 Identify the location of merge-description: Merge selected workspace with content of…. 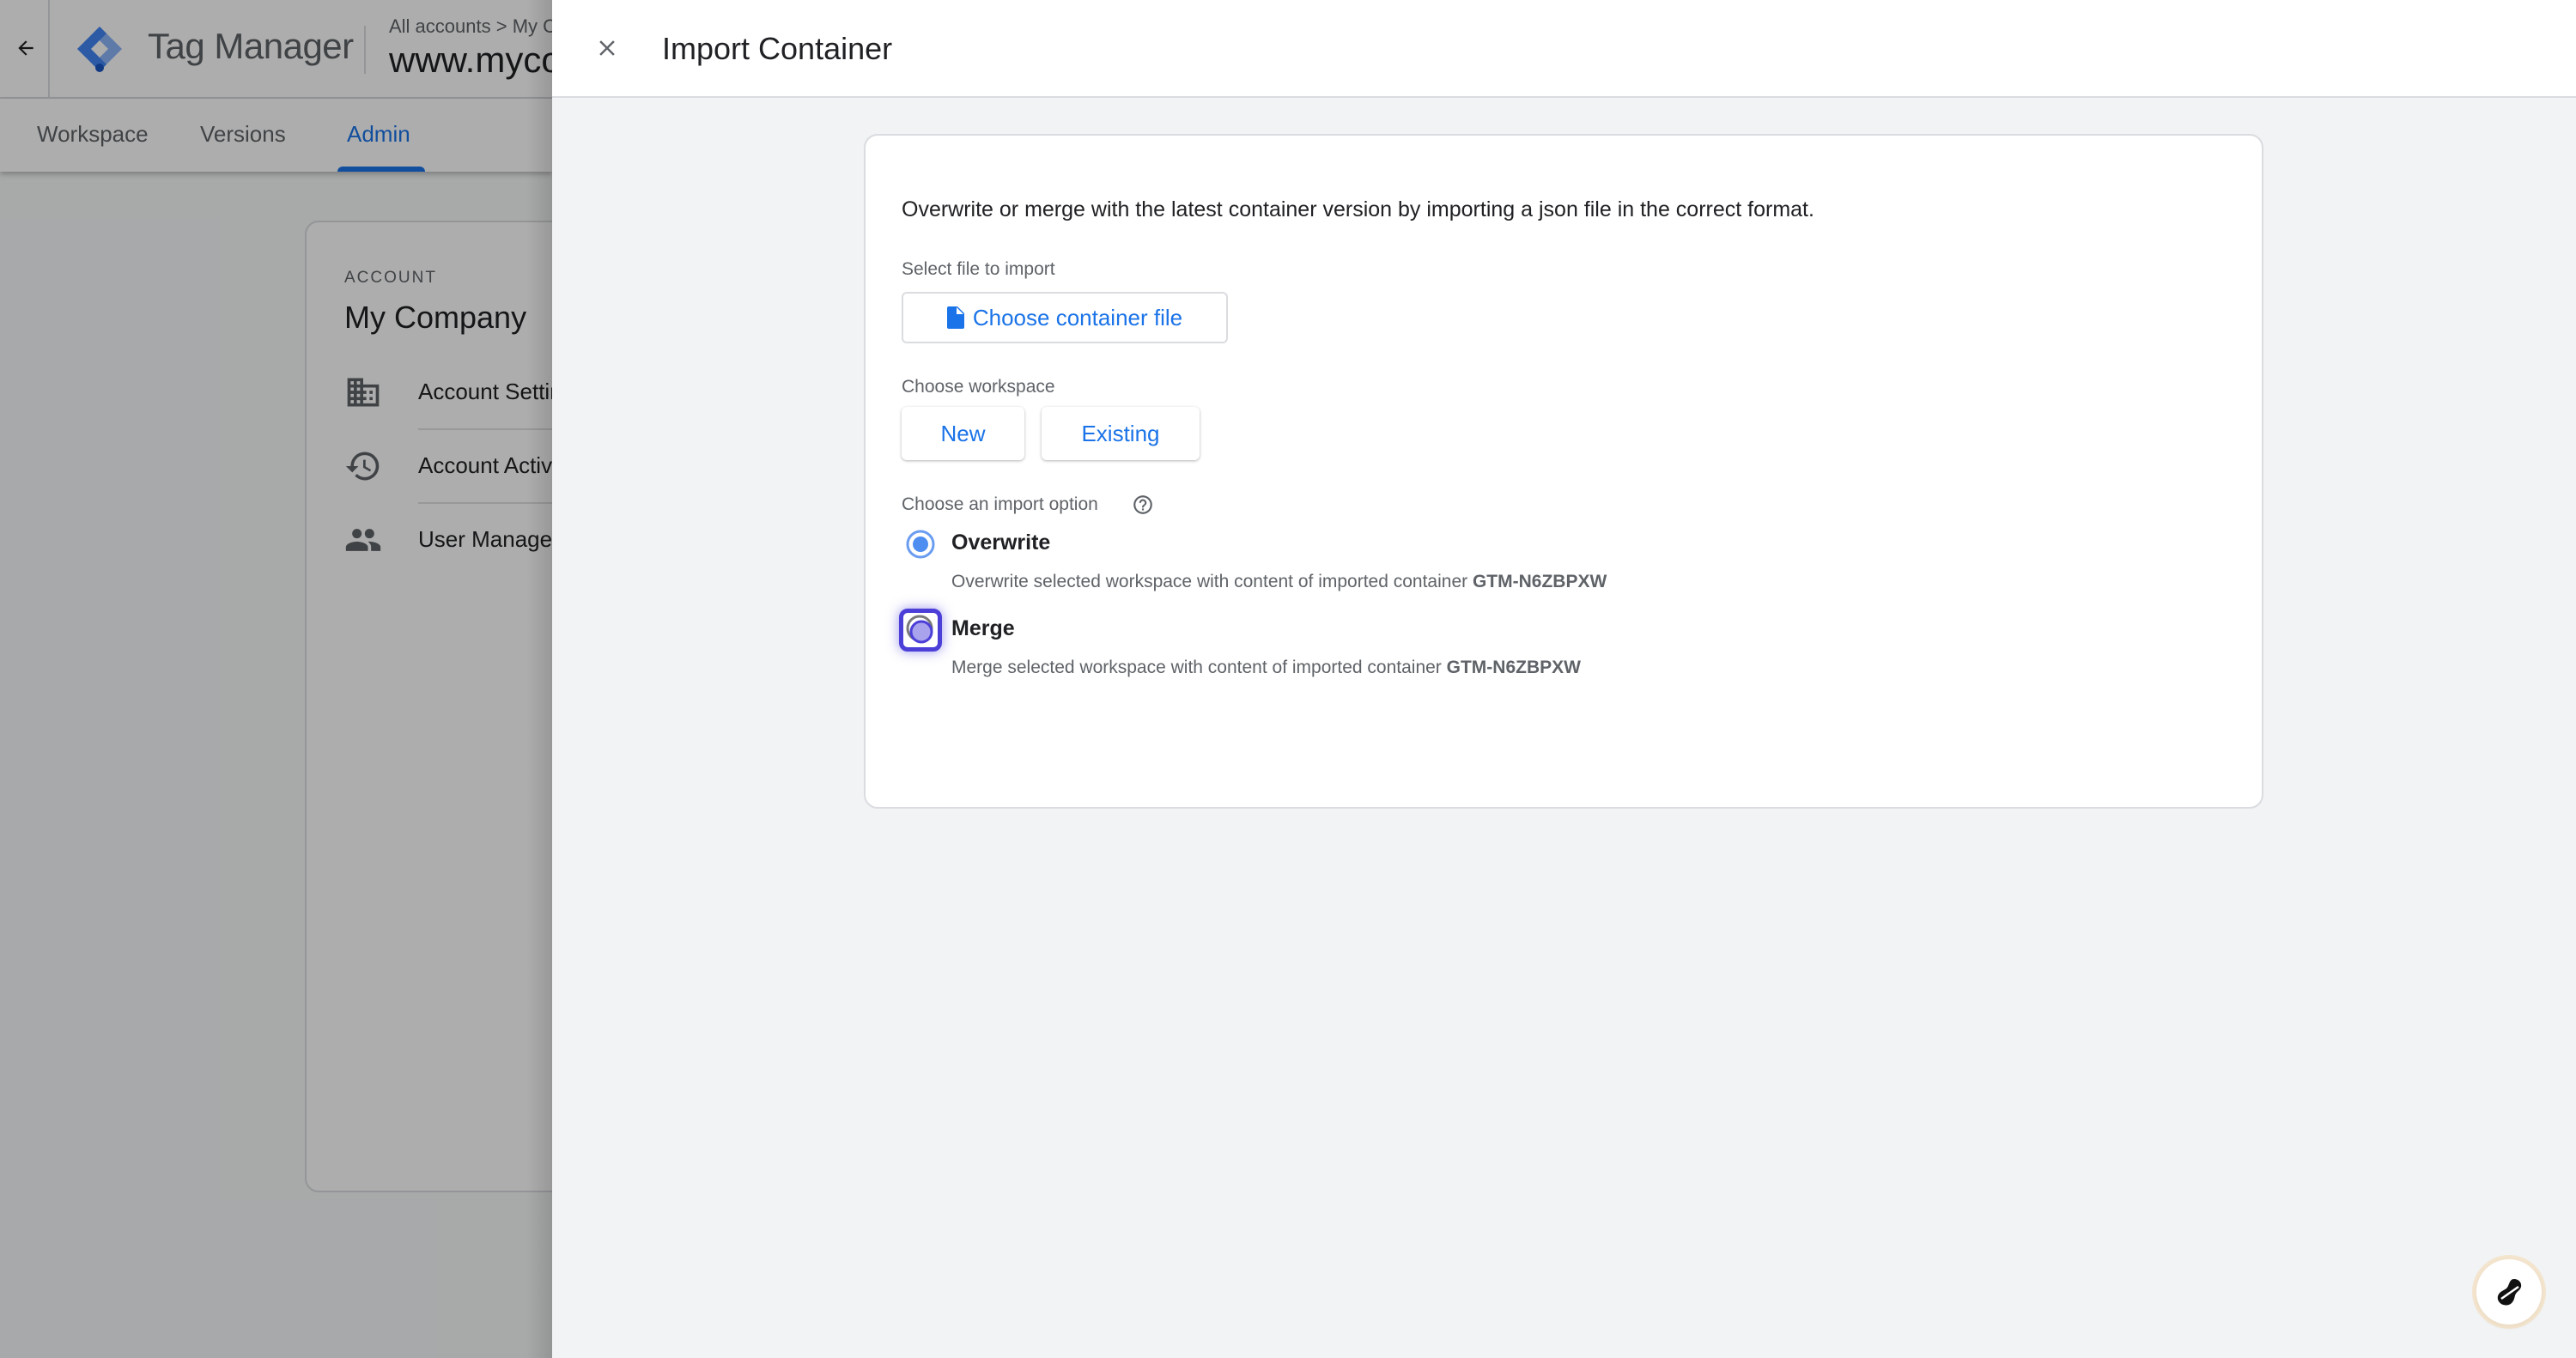
(1266, 668).